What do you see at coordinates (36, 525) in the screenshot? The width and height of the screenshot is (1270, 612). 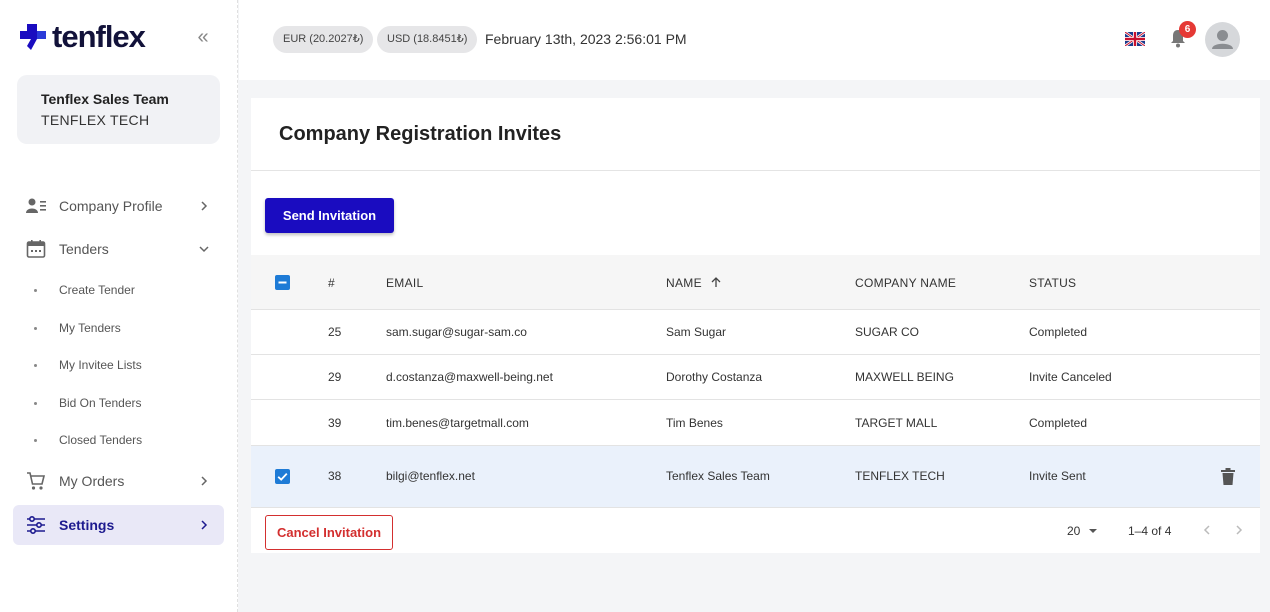 I see `sliders-icon` at bounding box center [36, 525].